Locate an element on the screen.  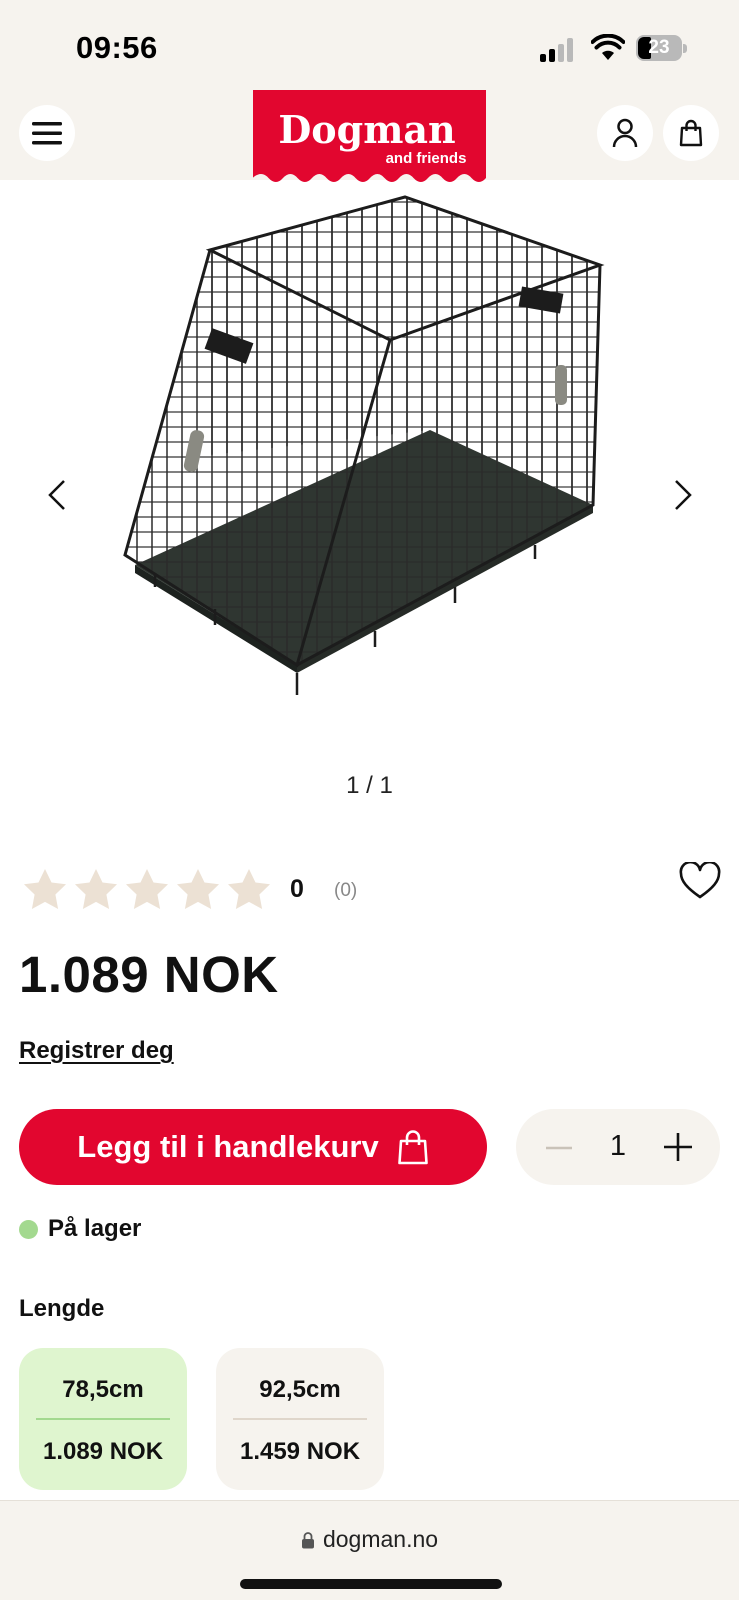
wifi-icon is located at coordinates (608, 47).